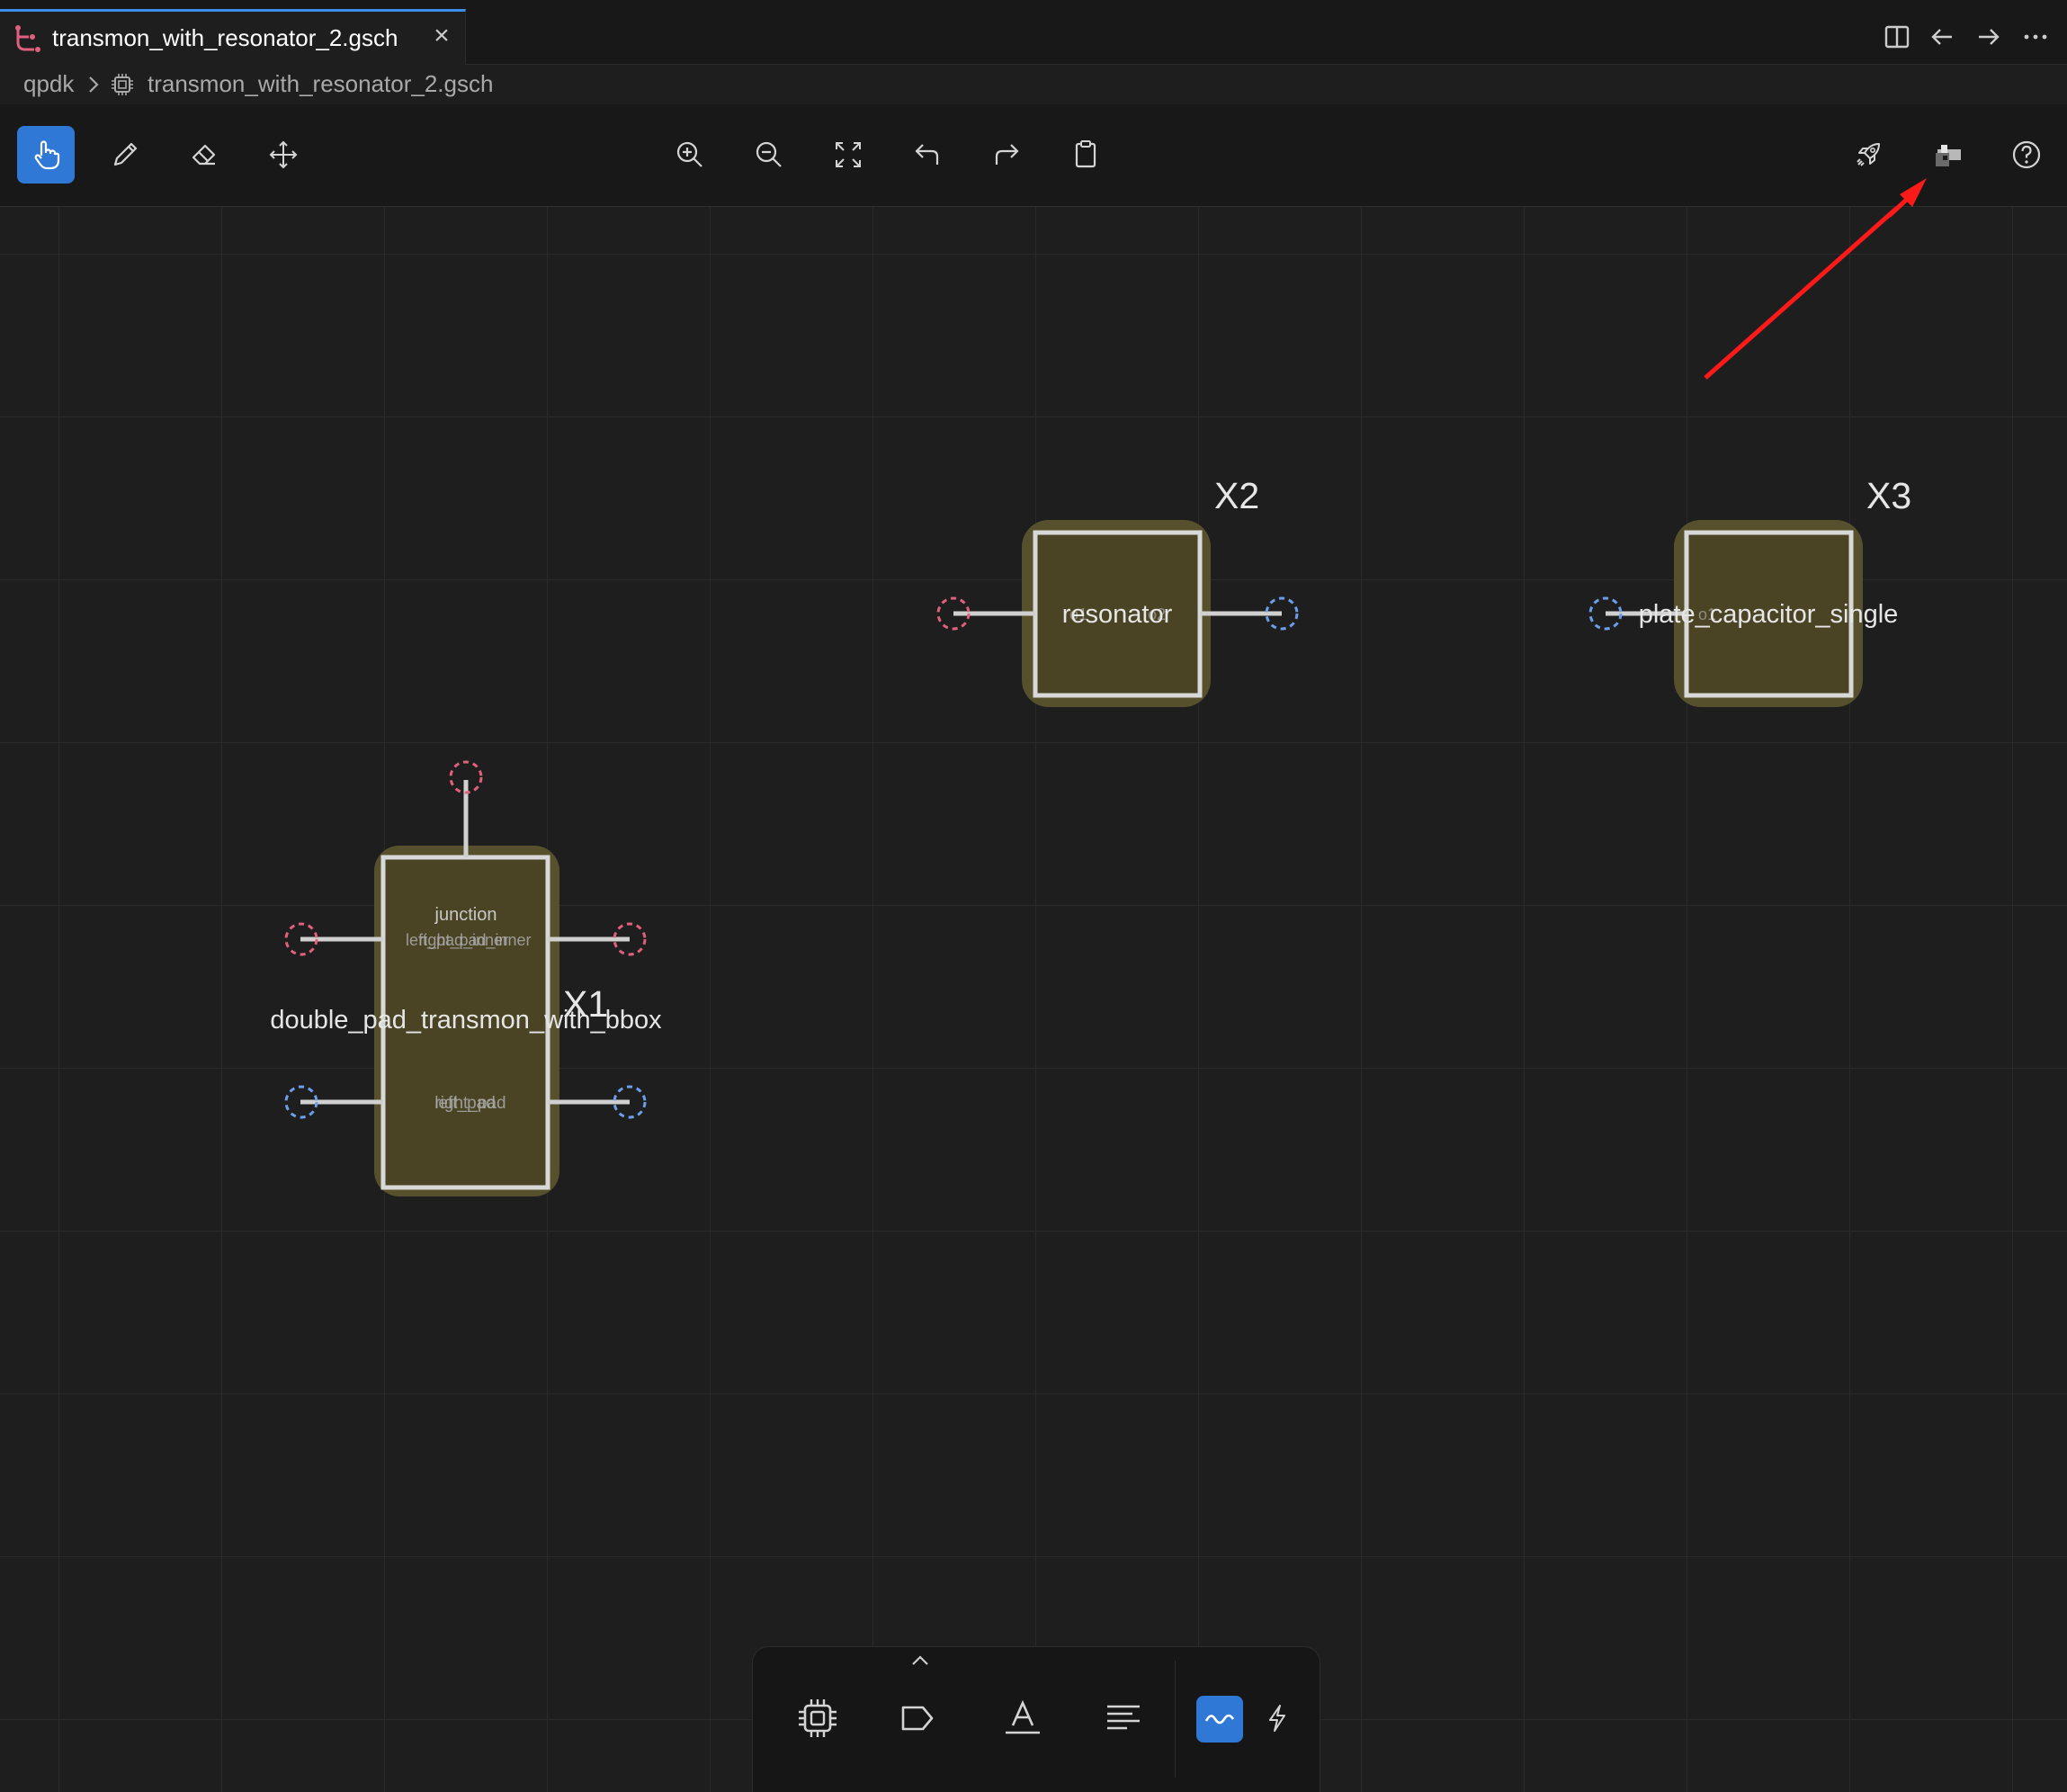 This screenshot has height=1792, width=2067. What do you see at coordinates (2035, 37) in the screenshot?
I see `more-actions-icon` at bounding box center [2035, 37].